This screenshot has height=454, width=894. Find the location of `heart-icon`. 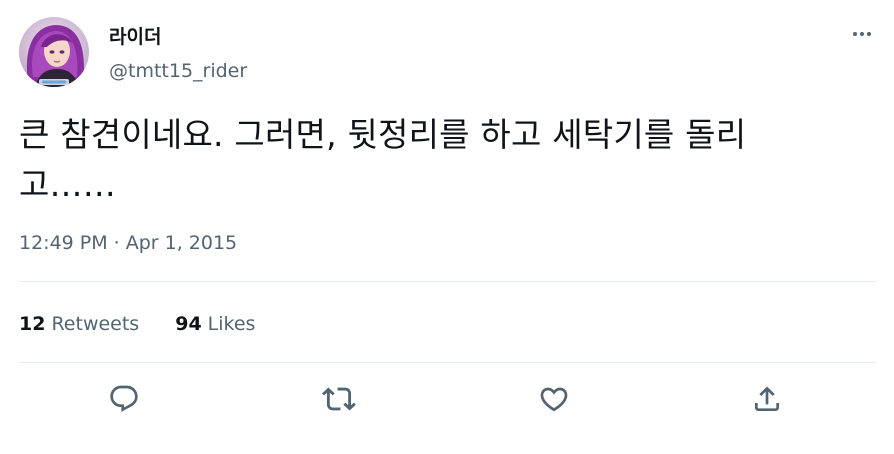

heart-icon is located at coordinates (554, 399).